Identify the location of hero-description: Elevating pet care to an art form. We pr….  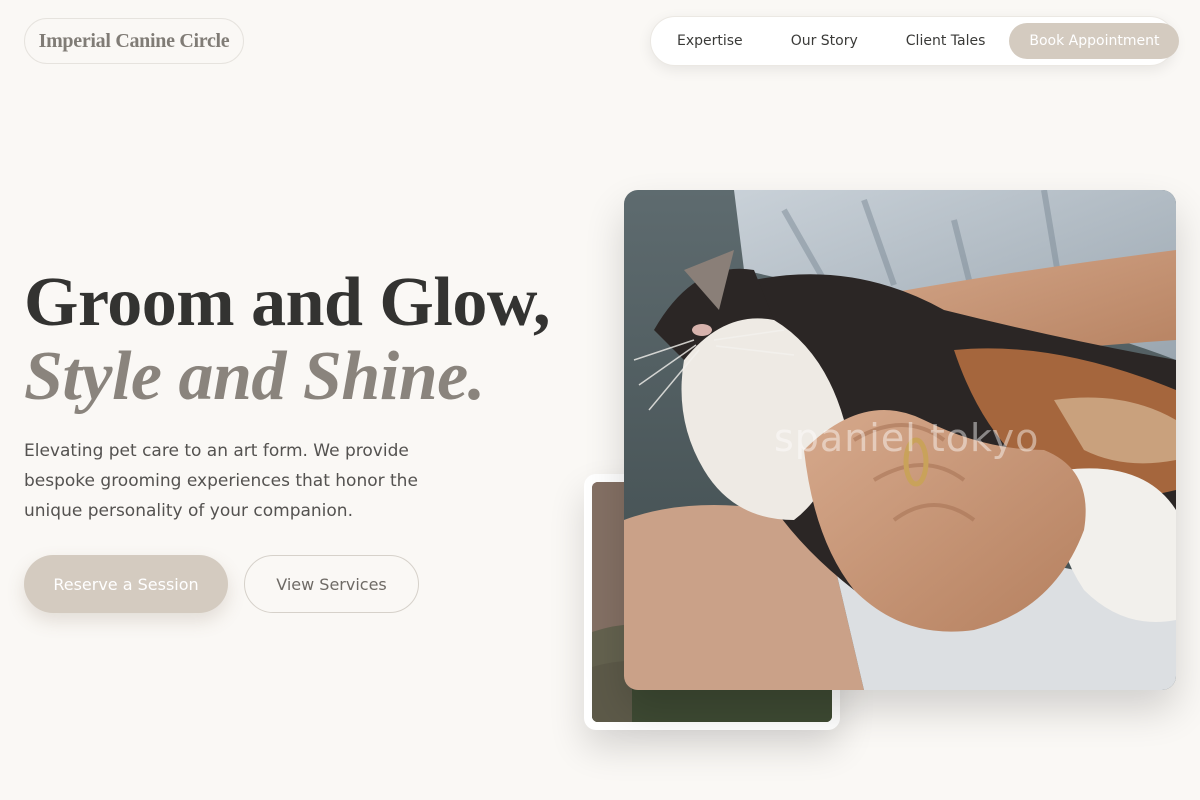
(221, 481).